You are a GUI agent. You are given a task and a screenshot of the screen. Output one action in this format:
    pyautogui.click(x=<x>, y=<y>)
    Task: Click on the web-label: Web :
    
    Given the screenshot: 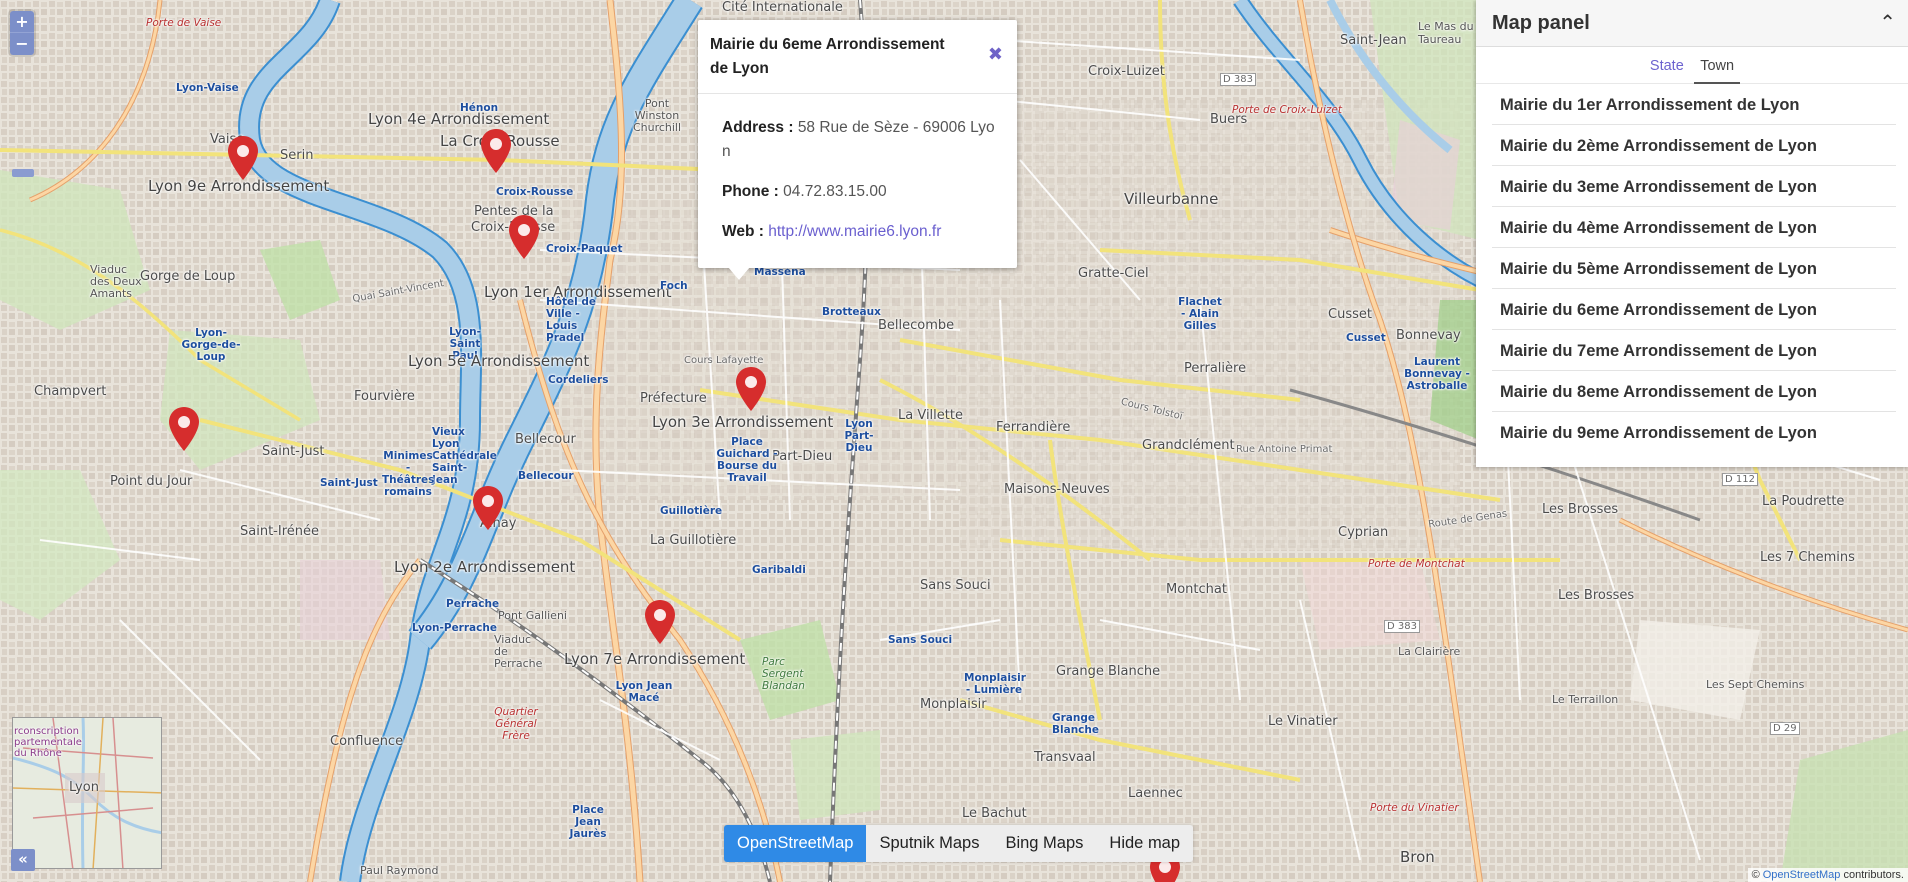 What is the action you would take?
    pyautogui.click(x=743, y=231)
    